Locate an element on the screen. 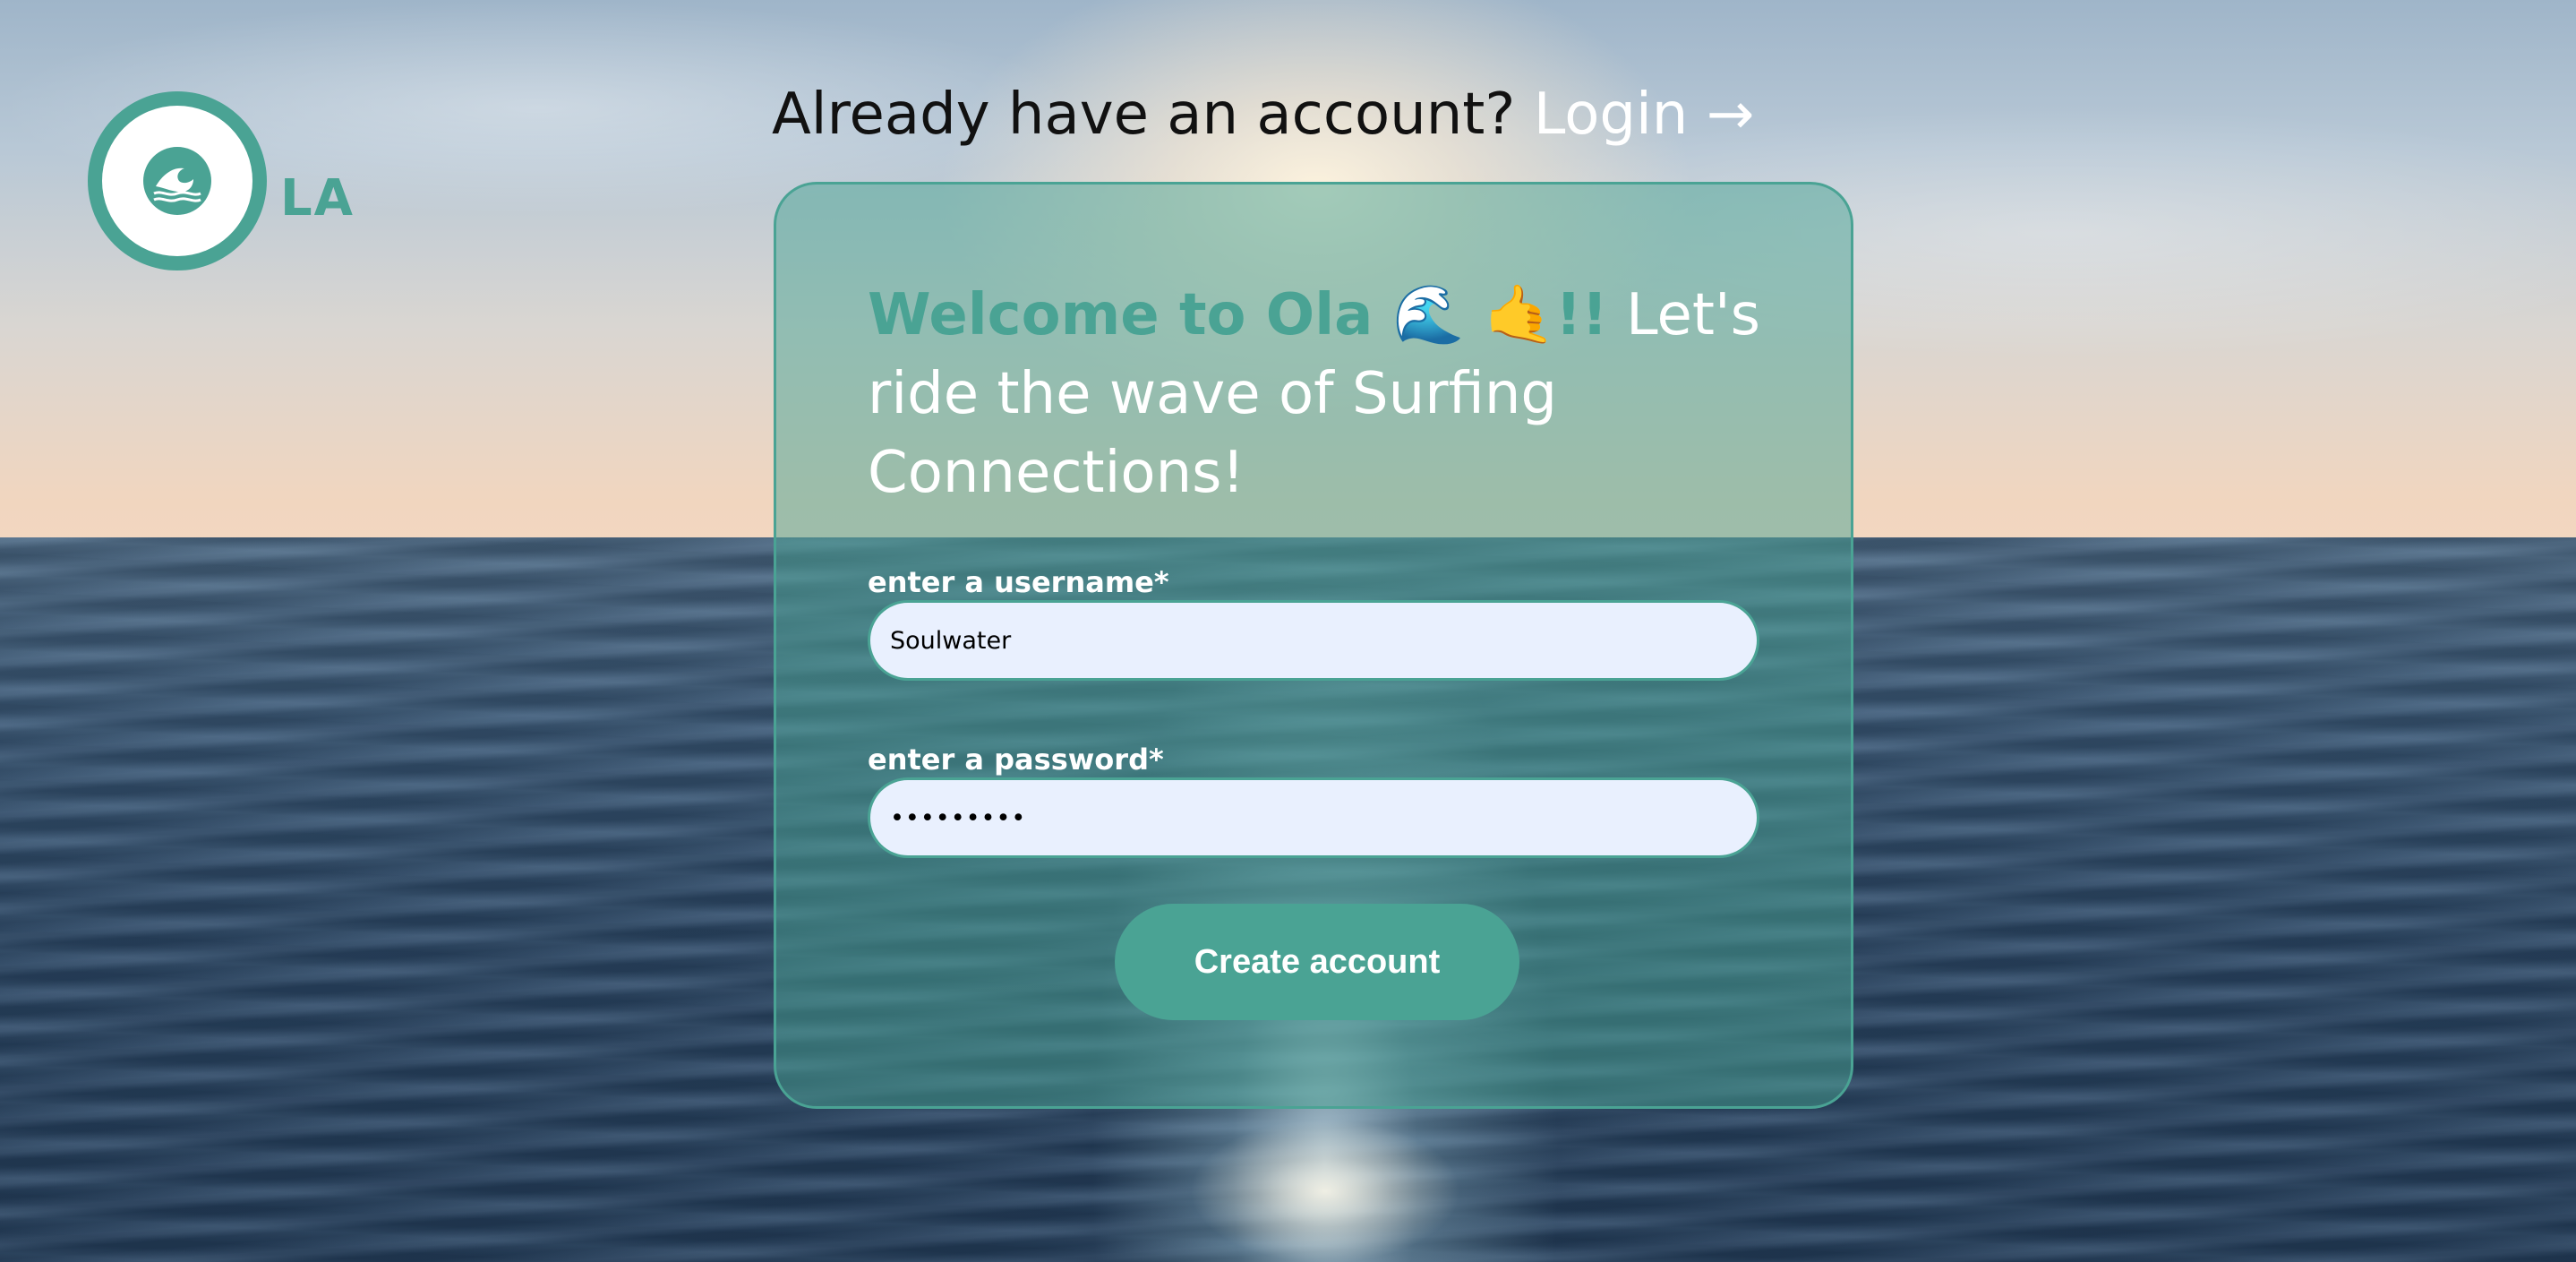 The width and height of the screenshot is (2576, 1262). sun-reflection is located at coordinates (1325, 1177).